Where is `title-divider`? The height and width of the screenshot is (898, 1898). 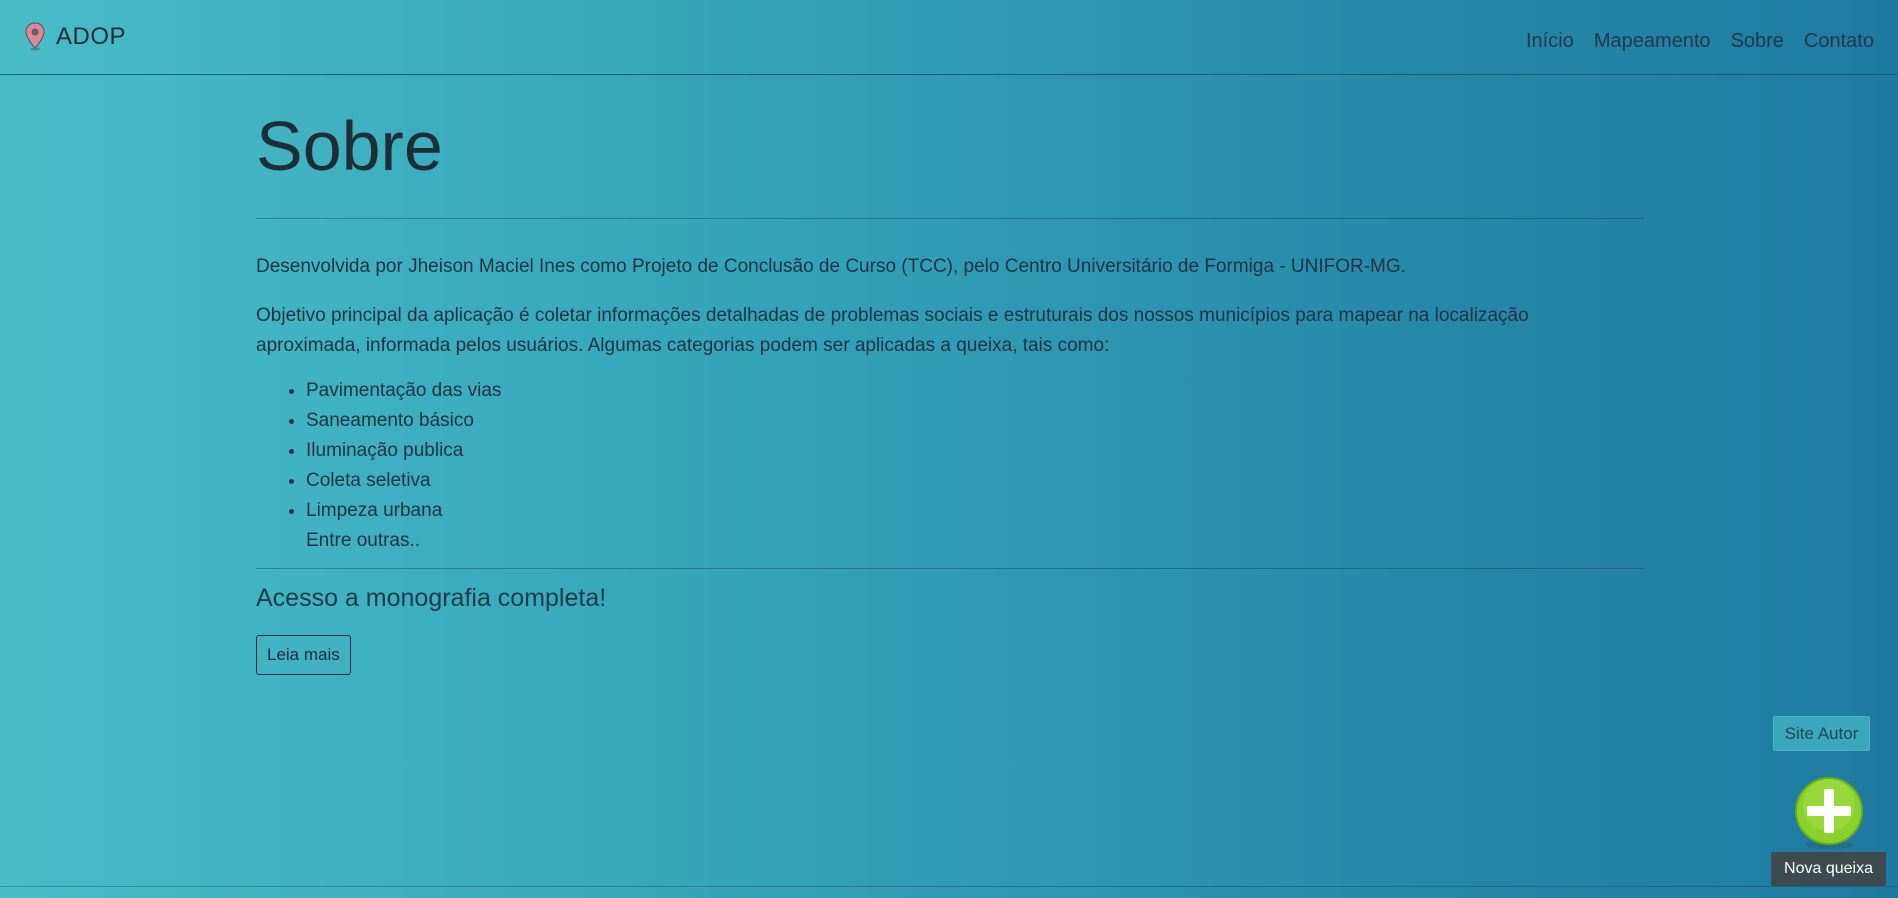 title-divider is located at coordinates (950, 218).